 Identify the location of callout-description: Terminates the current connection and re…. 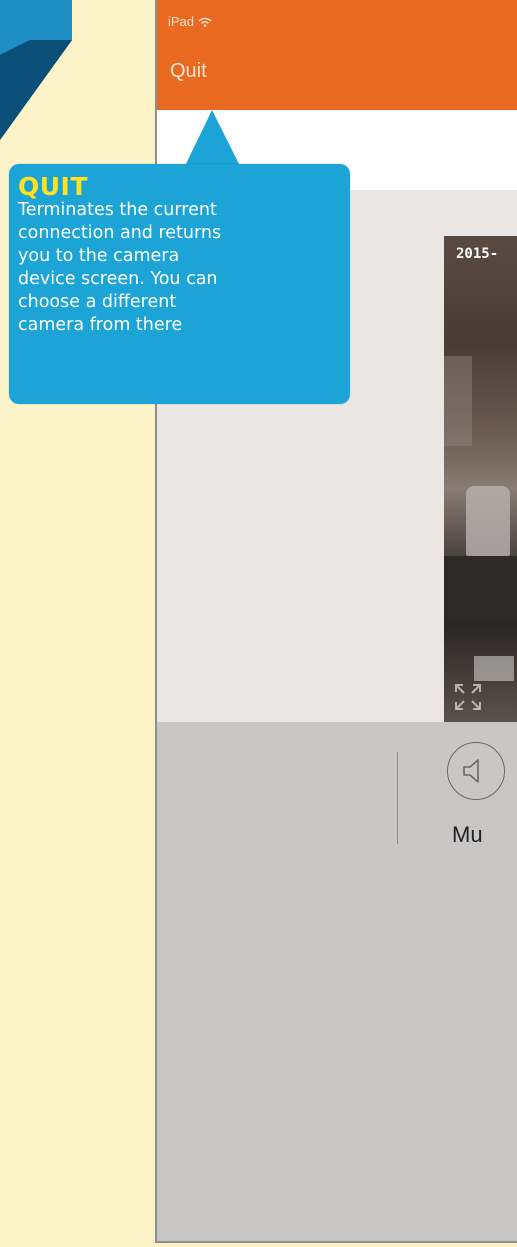
(180, 268).